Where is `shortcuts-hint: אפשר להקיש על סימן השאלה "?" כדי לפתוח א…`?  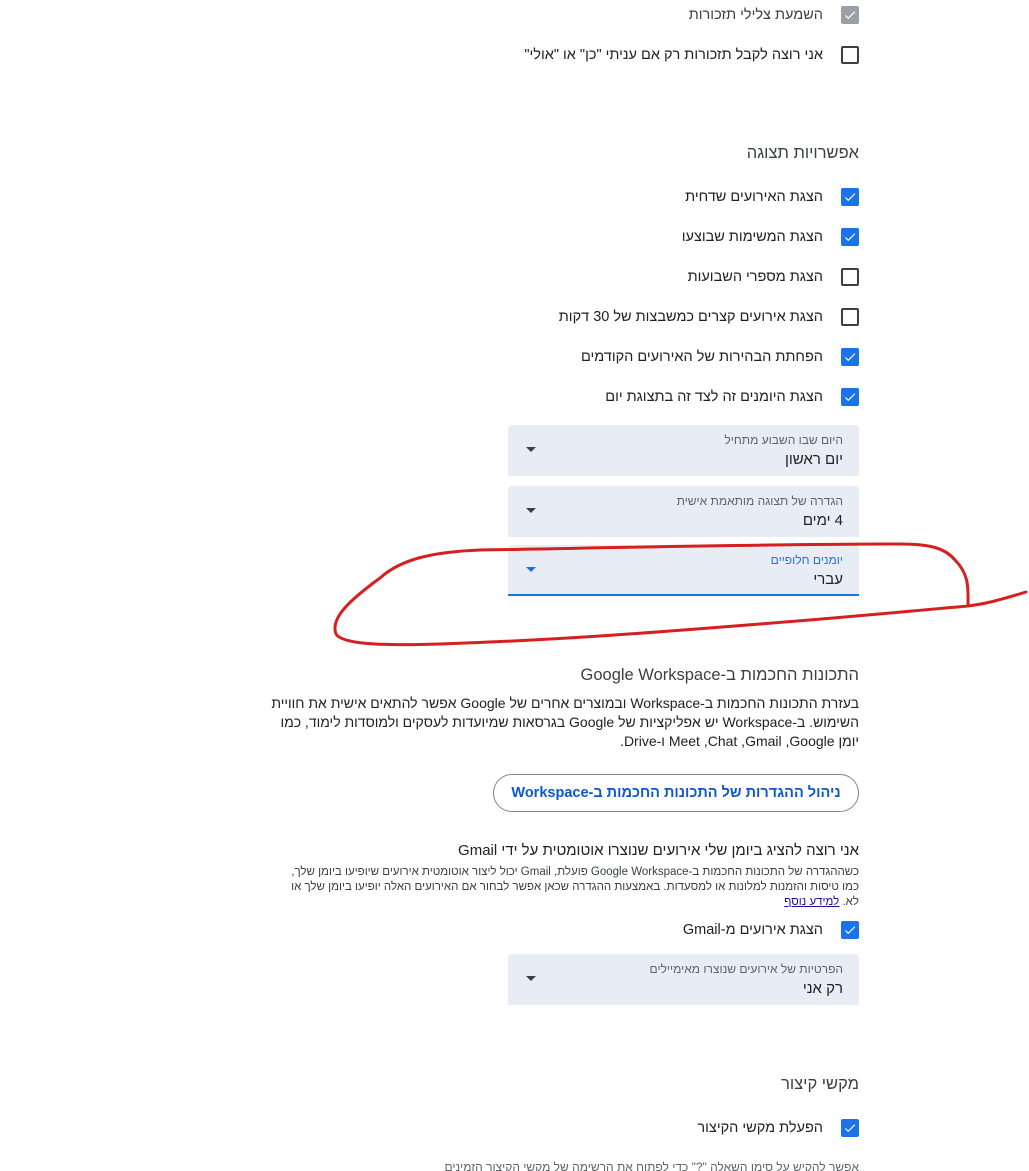
shortcuts-hint: אפשר להקיש על סימן השאלה "?" כדי לפתוח א… is located at coordinates (651, 1165).